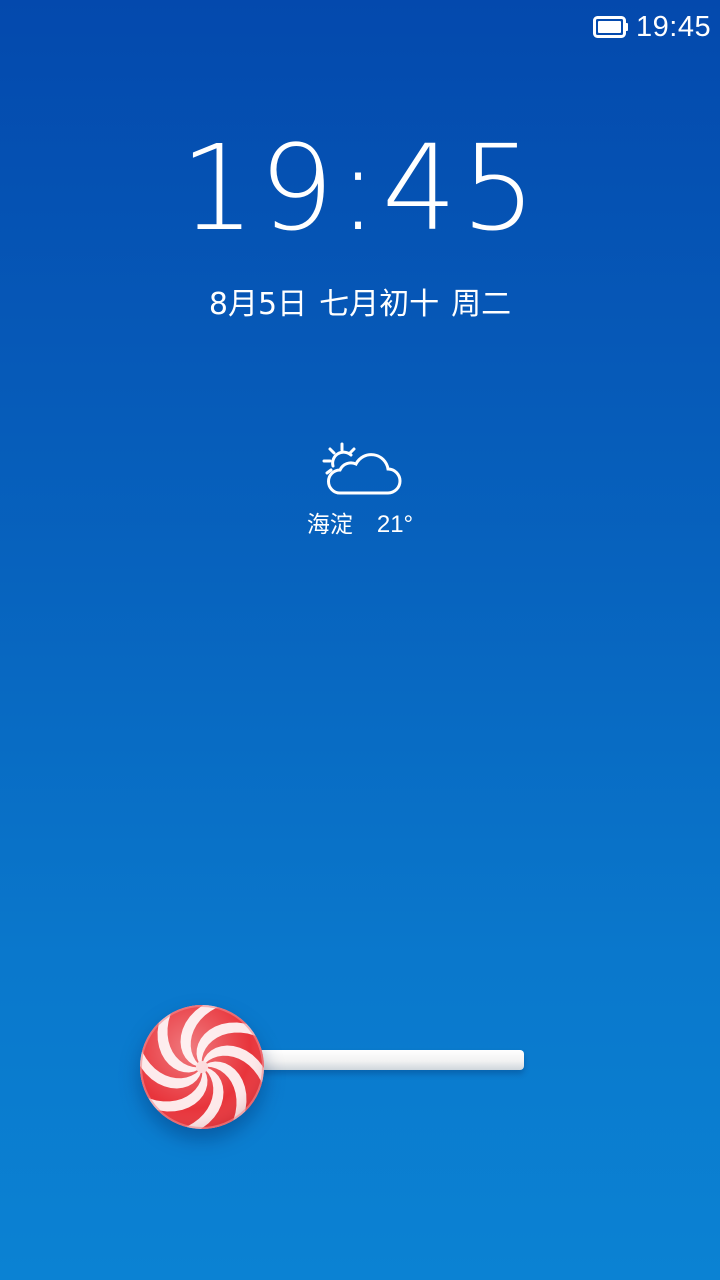 This screenshot has height=1280, width=720. I want to click on date-line: 8月5日 七月初十 周二, so click(360, 305).